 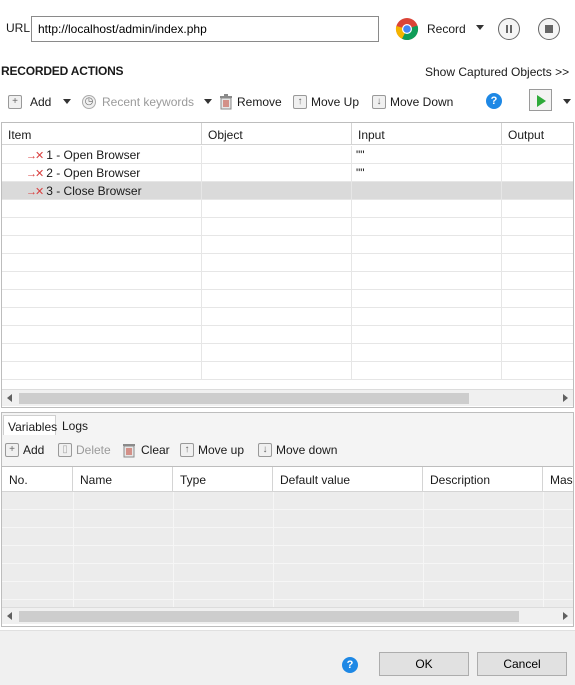 What do you see at coordinates (205, 29) in the screenshot?
I see `url-input` at bounding box center [205, 29].